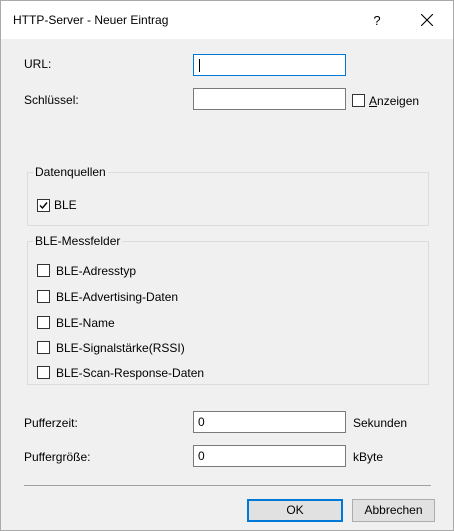 The width and height of the screenshot is (454, 531). I want to click on ble-datasource-checkbox, so click(43, 205).